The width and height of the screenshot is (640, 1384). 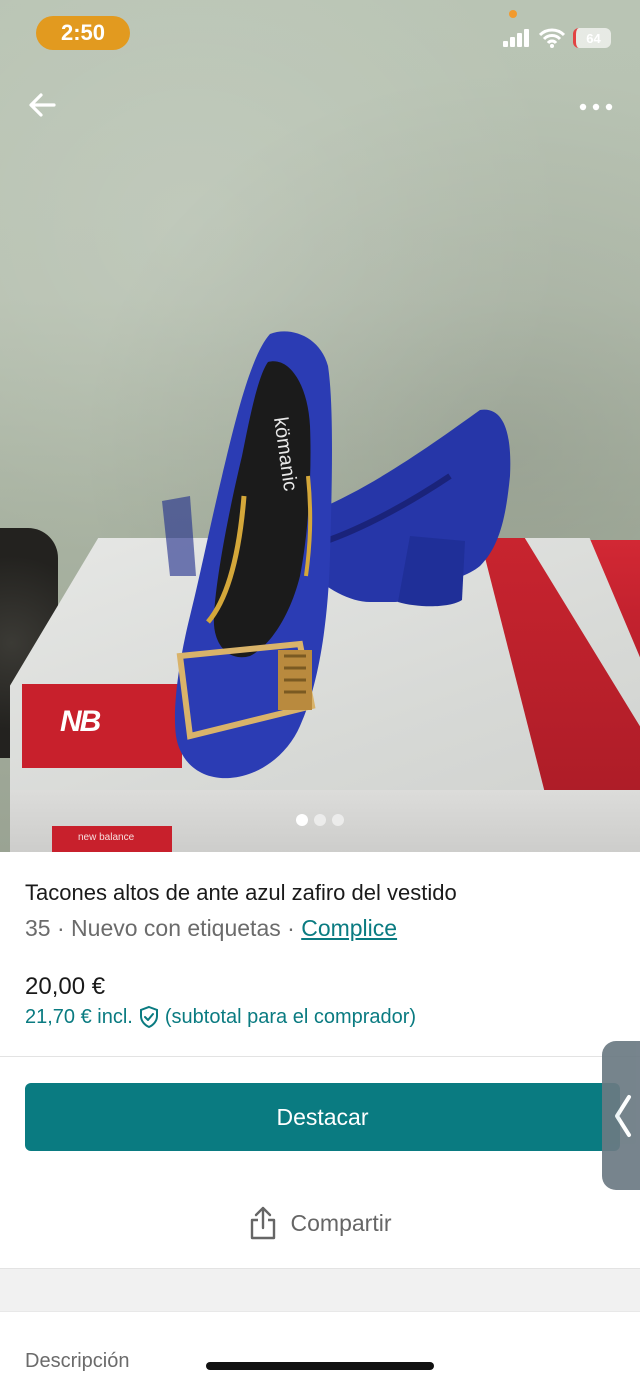 I want to click on price-incl-note: (subtotal para el comprador), so click(x=290, y=1016).